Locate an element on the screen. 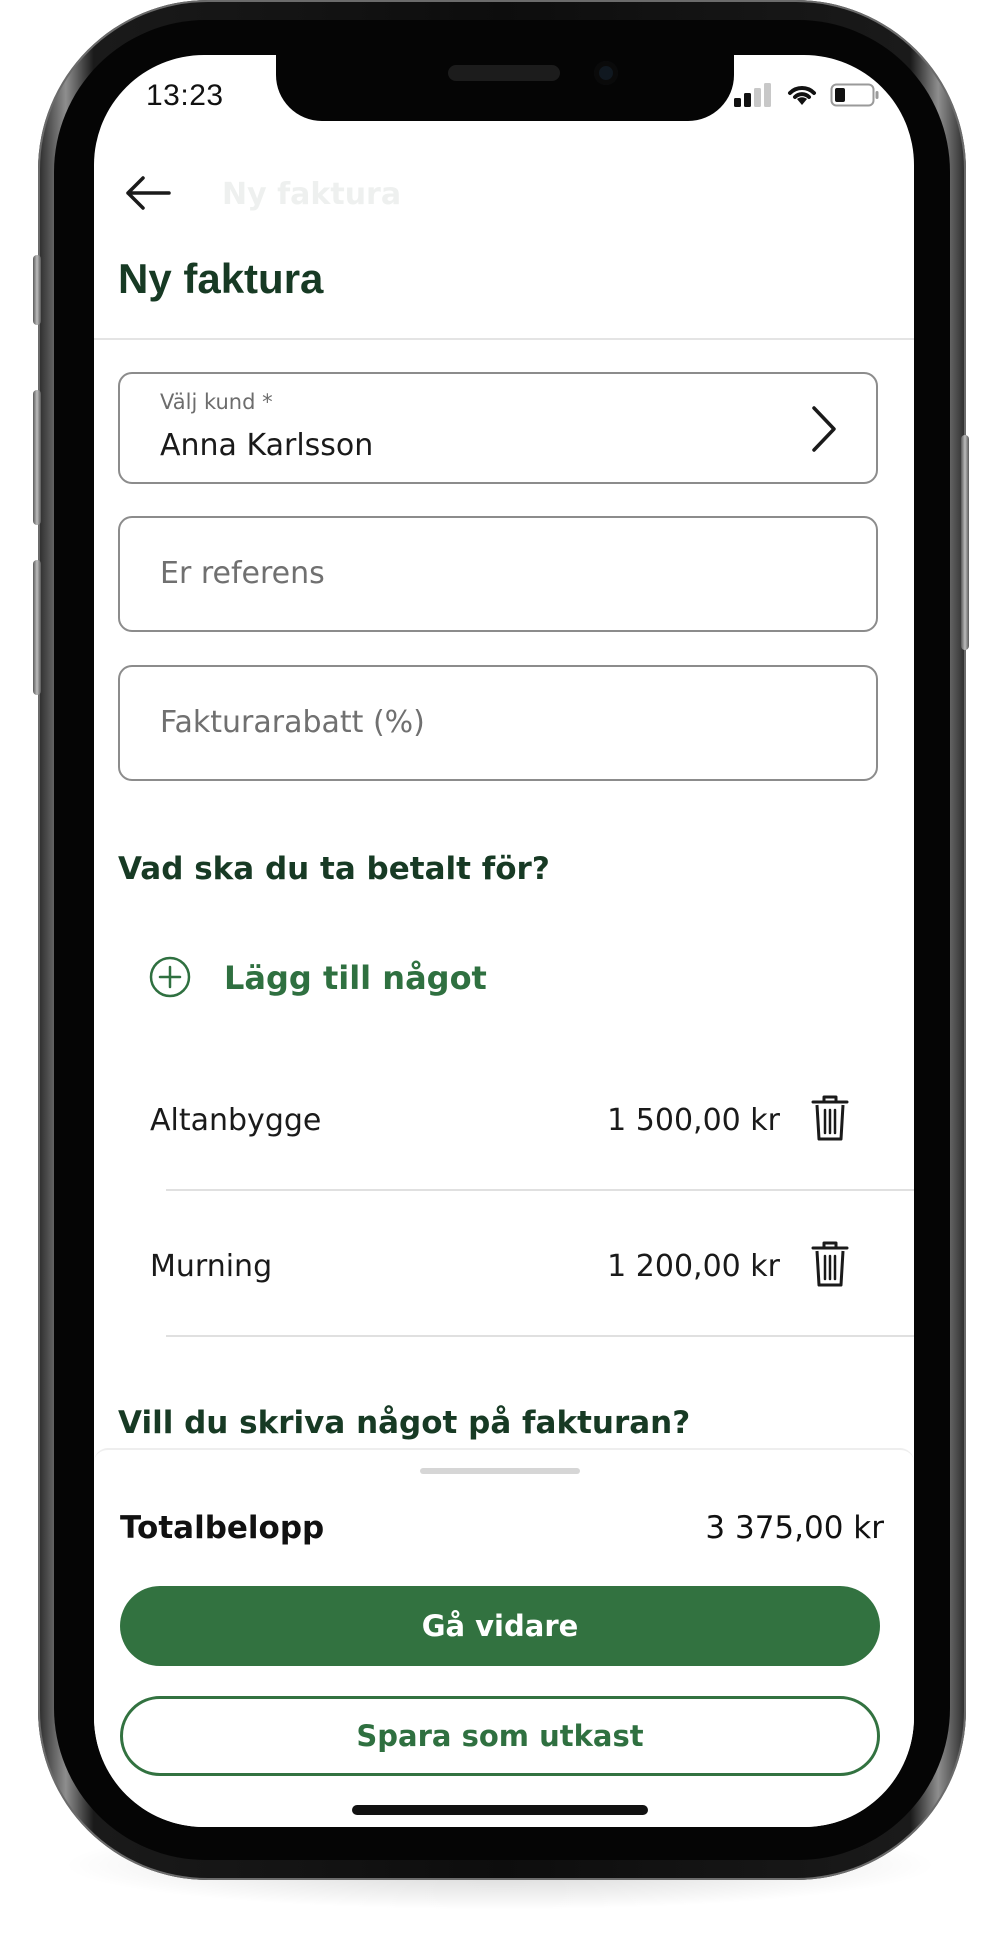 This screenshot has height=1948, width=998. add-item-label: Lägg till något is located at coordinates (355, 978).